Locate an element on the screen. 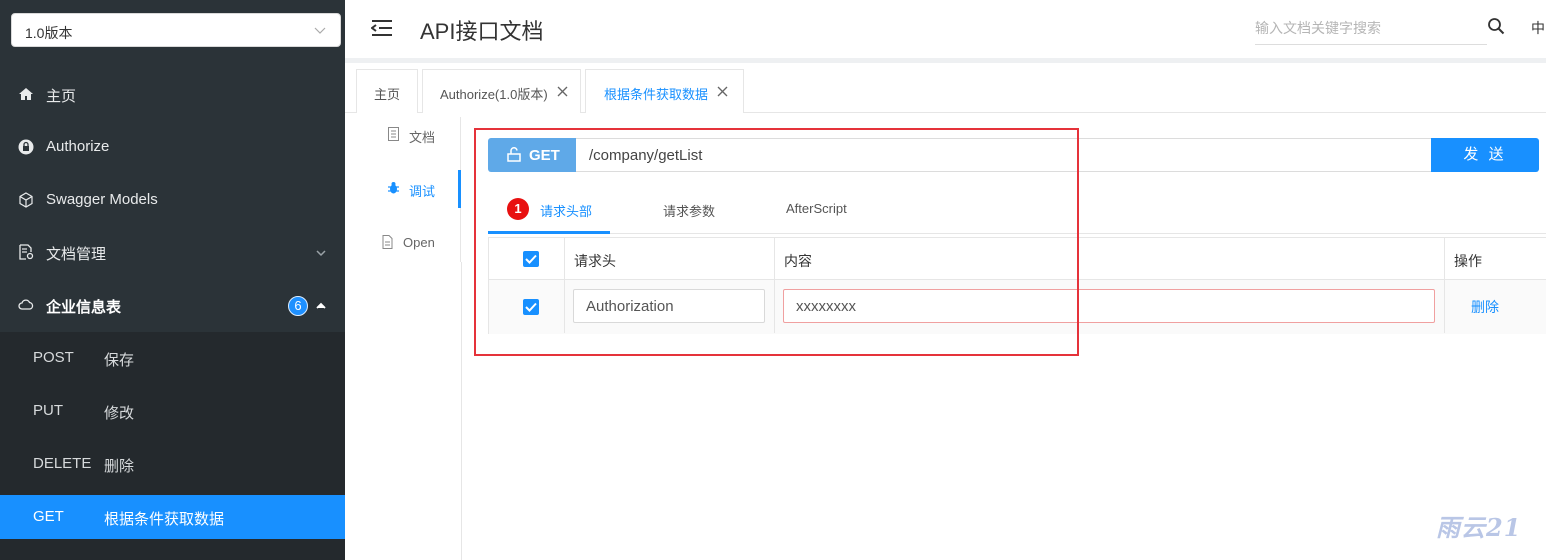  delete-row-link: 删除 is located at coordinates (1485, 307).